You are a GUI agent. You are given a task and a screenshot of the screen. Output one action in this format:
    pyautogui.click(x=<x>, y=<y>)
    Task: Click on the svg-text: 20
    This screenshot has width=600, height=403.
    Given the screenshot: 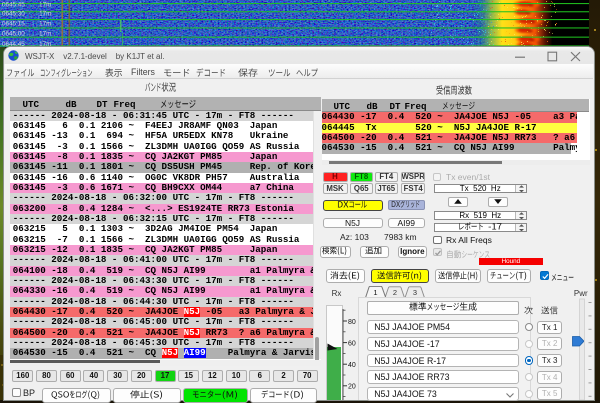 What is the action you would take?
    pyautogui.click(x=352, y=387)
    